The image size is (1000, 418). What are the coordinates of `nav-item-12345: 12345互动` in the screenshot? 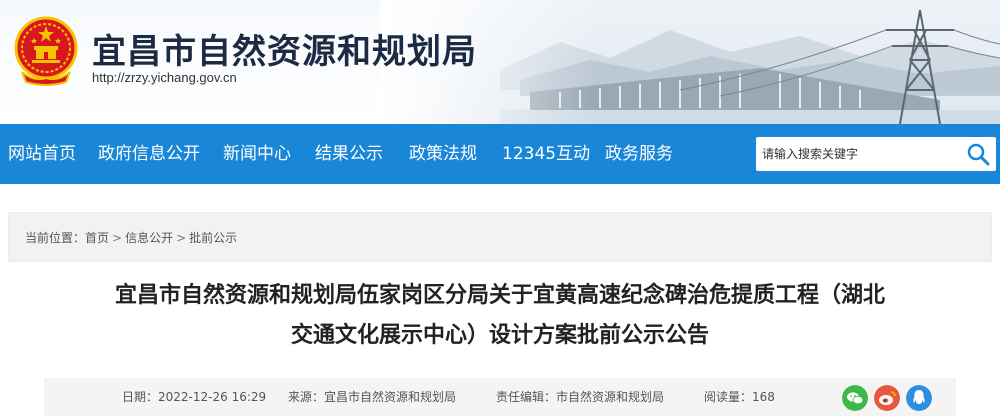 It's located at (546, 154).